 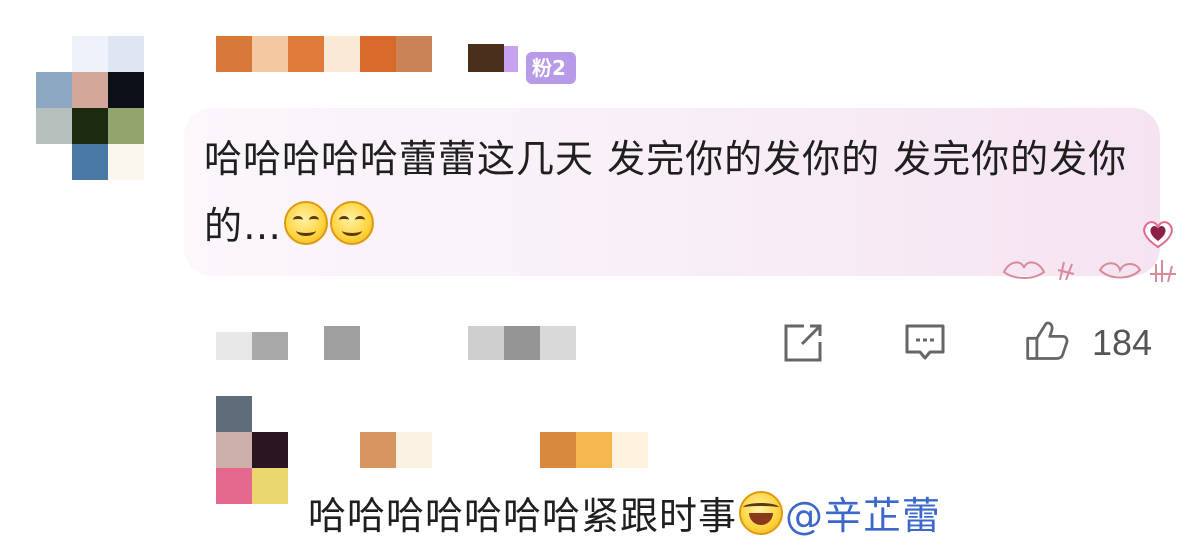 I want to click on hand-gestures-decoration-icon, so click(x=1089, y=271).